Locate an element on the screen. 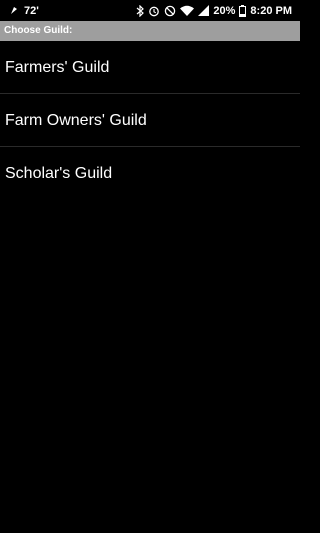 The height and width of the screenshot is (533, 320). guild-option-farmers: Farmers' Guild is located at coordinates (150, 67).